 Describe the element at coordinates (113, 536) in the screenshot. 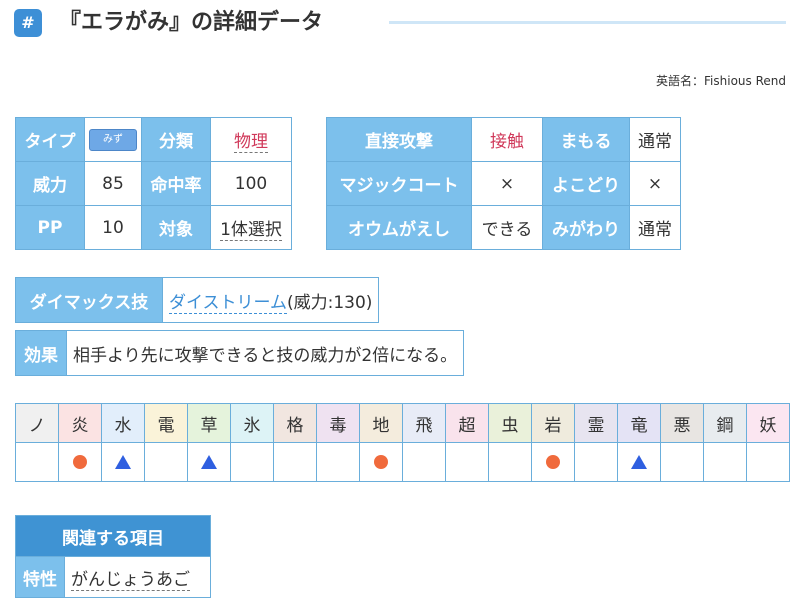

I see `related-title: 関連する項目` at that location.